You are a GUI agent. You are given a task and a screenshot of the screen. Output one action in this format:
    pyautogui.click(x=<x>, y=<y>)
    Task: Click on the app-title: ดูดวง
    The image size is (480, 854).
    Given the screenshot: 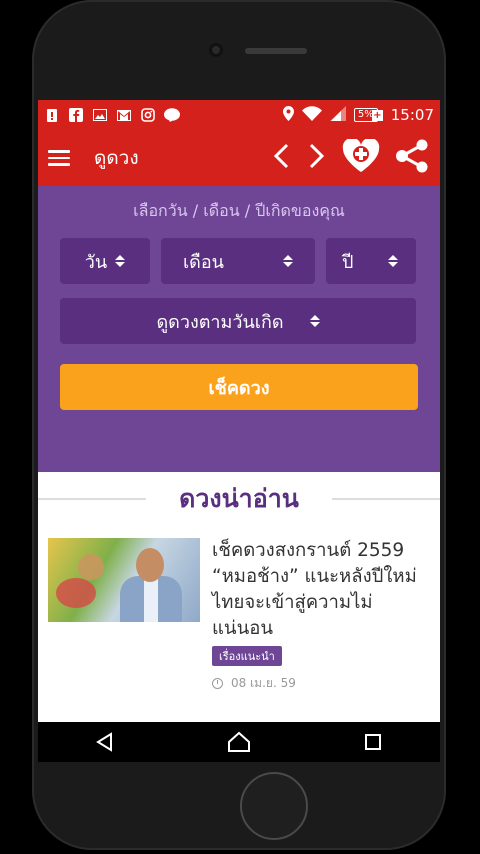 What is the action you would take?
    pyautogui.click(x=116, y=158)
    